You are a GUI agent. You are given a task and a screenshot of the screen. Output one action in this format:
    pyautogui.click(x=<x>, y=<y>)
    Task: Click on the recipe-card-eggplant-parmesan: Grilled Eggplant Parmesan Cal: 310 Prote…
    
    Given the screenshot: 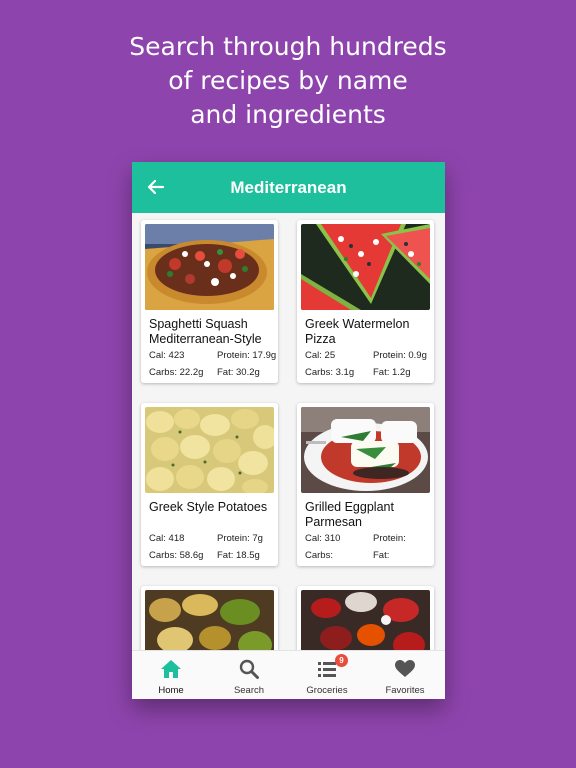 What is the action you would take?
    pyautogui.click(x=365, y=484)
    